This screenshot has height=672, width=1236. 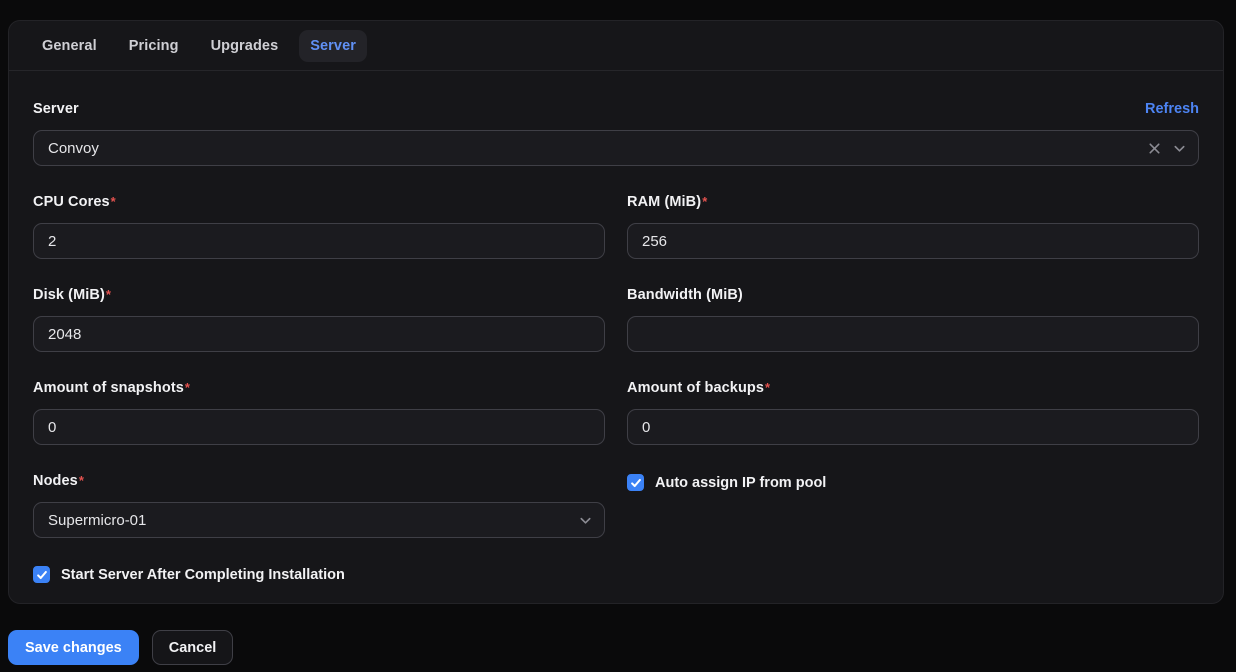 I want to click on auto-assign-ip-checkbox, so click(x=635, y=482).